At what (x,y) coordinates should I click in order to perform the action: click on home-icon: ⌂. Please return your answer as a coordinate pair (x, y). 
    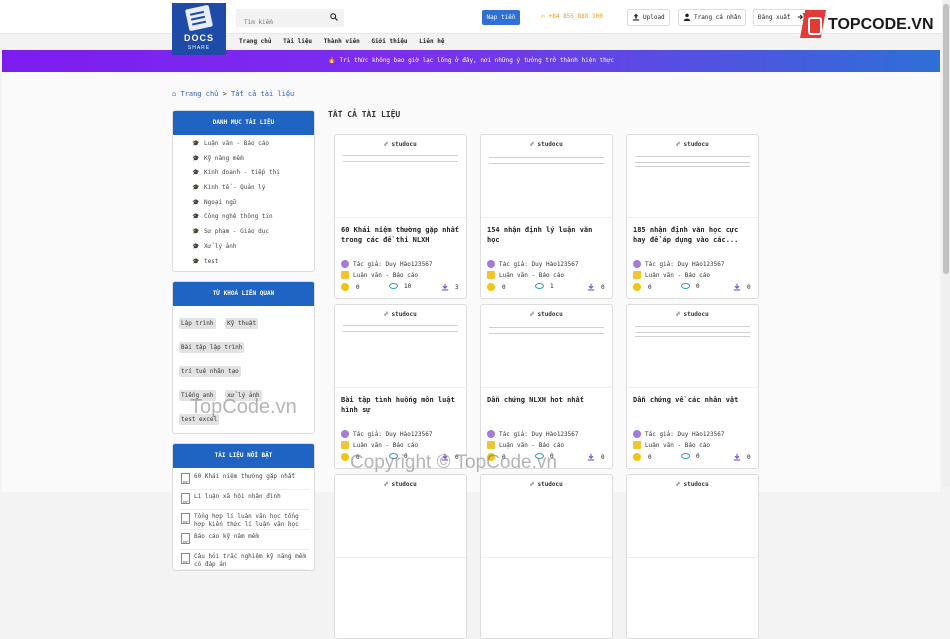
    Looking at the image, I should click on (174, 94).